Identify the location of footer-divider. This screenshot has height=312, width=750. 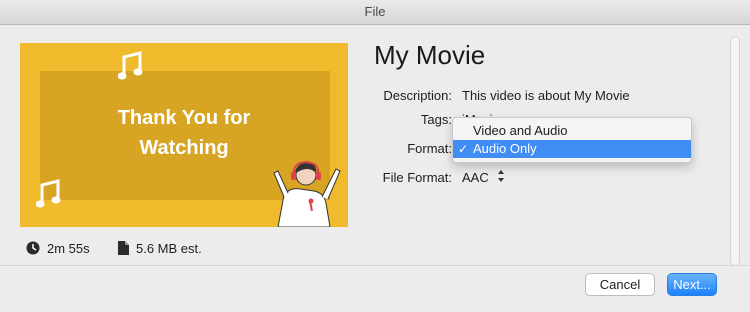
(375, 265).